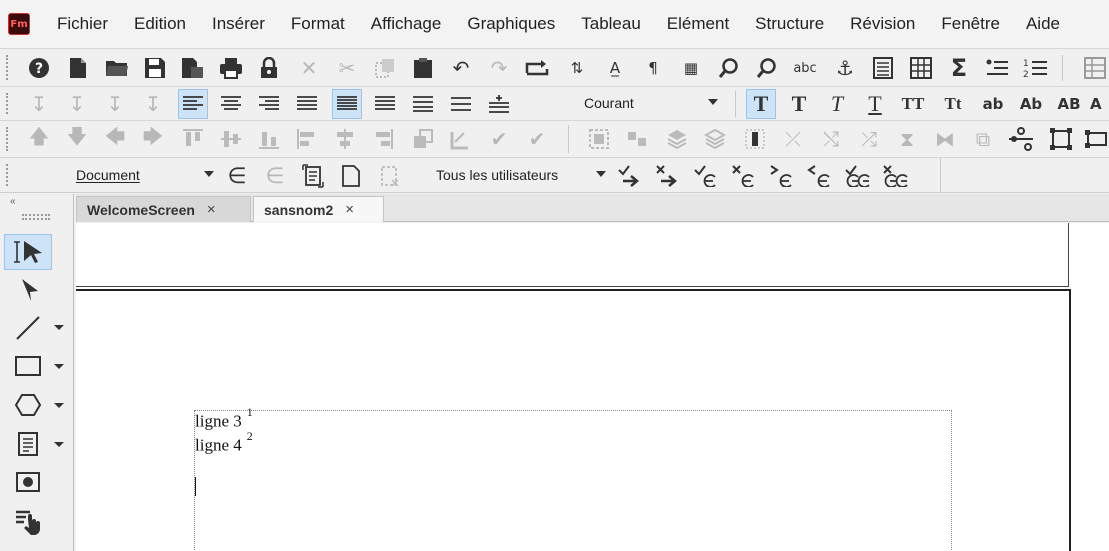  What do you see at coordinates (269, 139) in the screenshot?
I see `align-bottom-icon` at bounding box center [269, 139].